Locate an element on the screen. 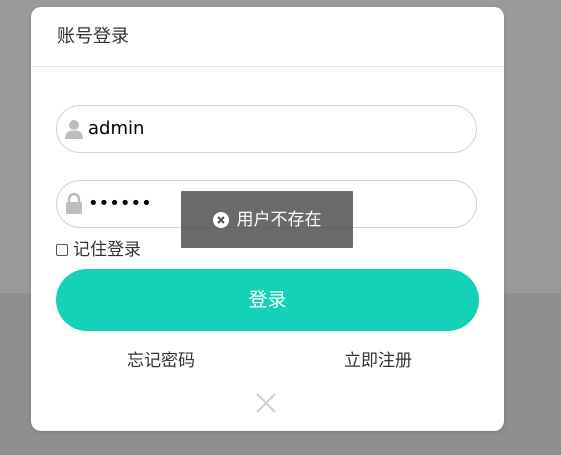 This screenshot has width=561, height=455. username-input: admin is located at coordinates (116, 129).